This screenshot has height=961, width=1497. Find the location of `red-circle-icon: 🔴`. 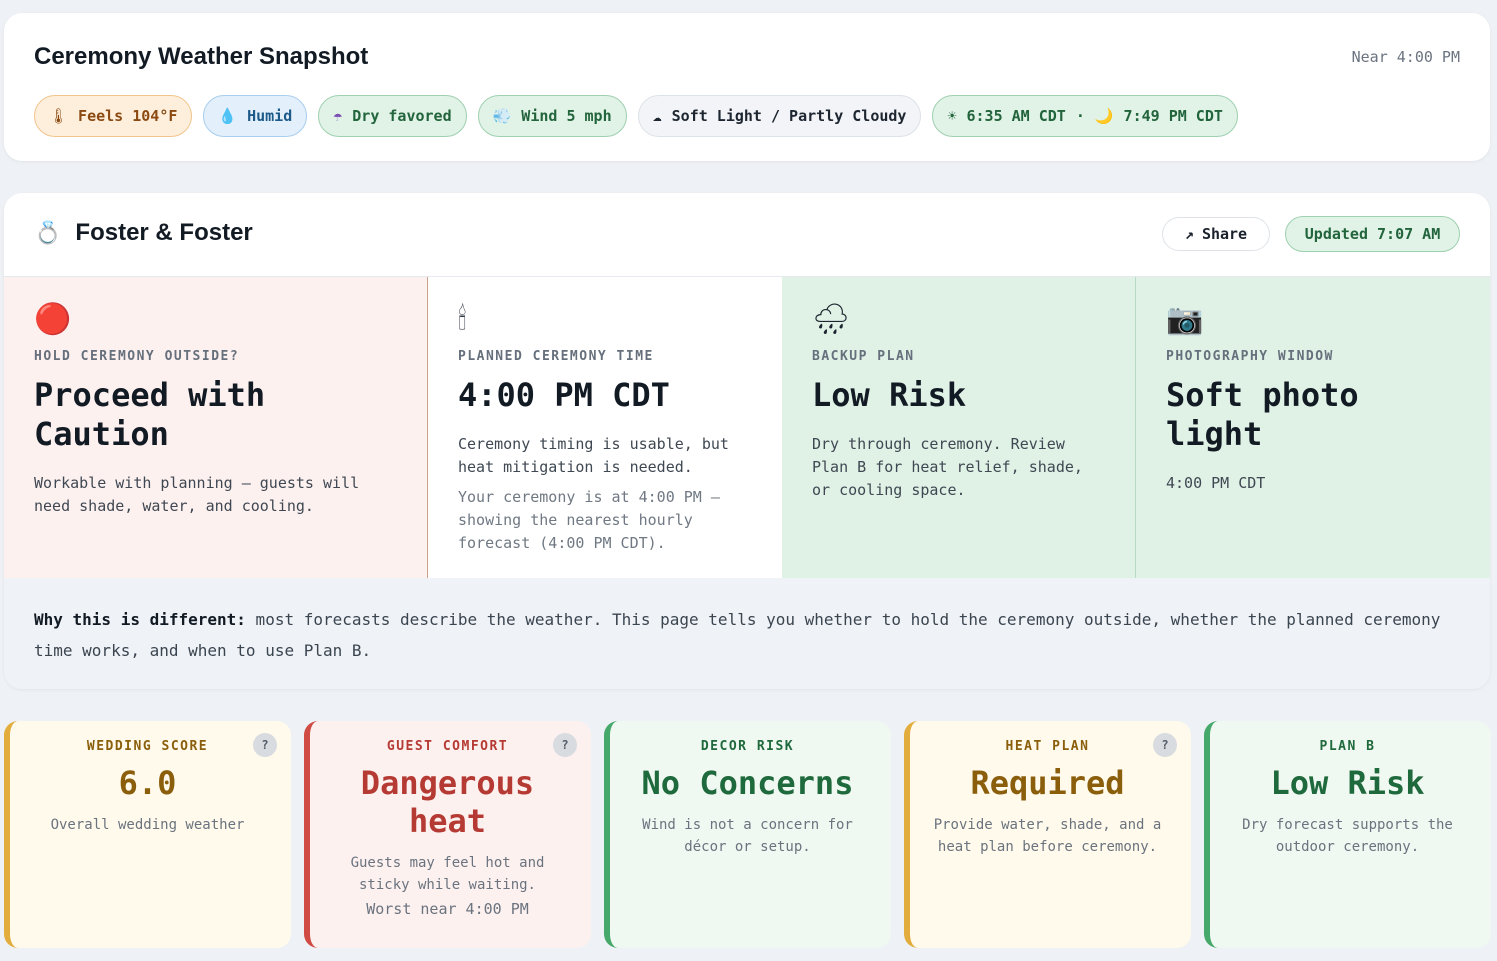

red-circle-icon: 🔴 is located at coordinates (53, 319).